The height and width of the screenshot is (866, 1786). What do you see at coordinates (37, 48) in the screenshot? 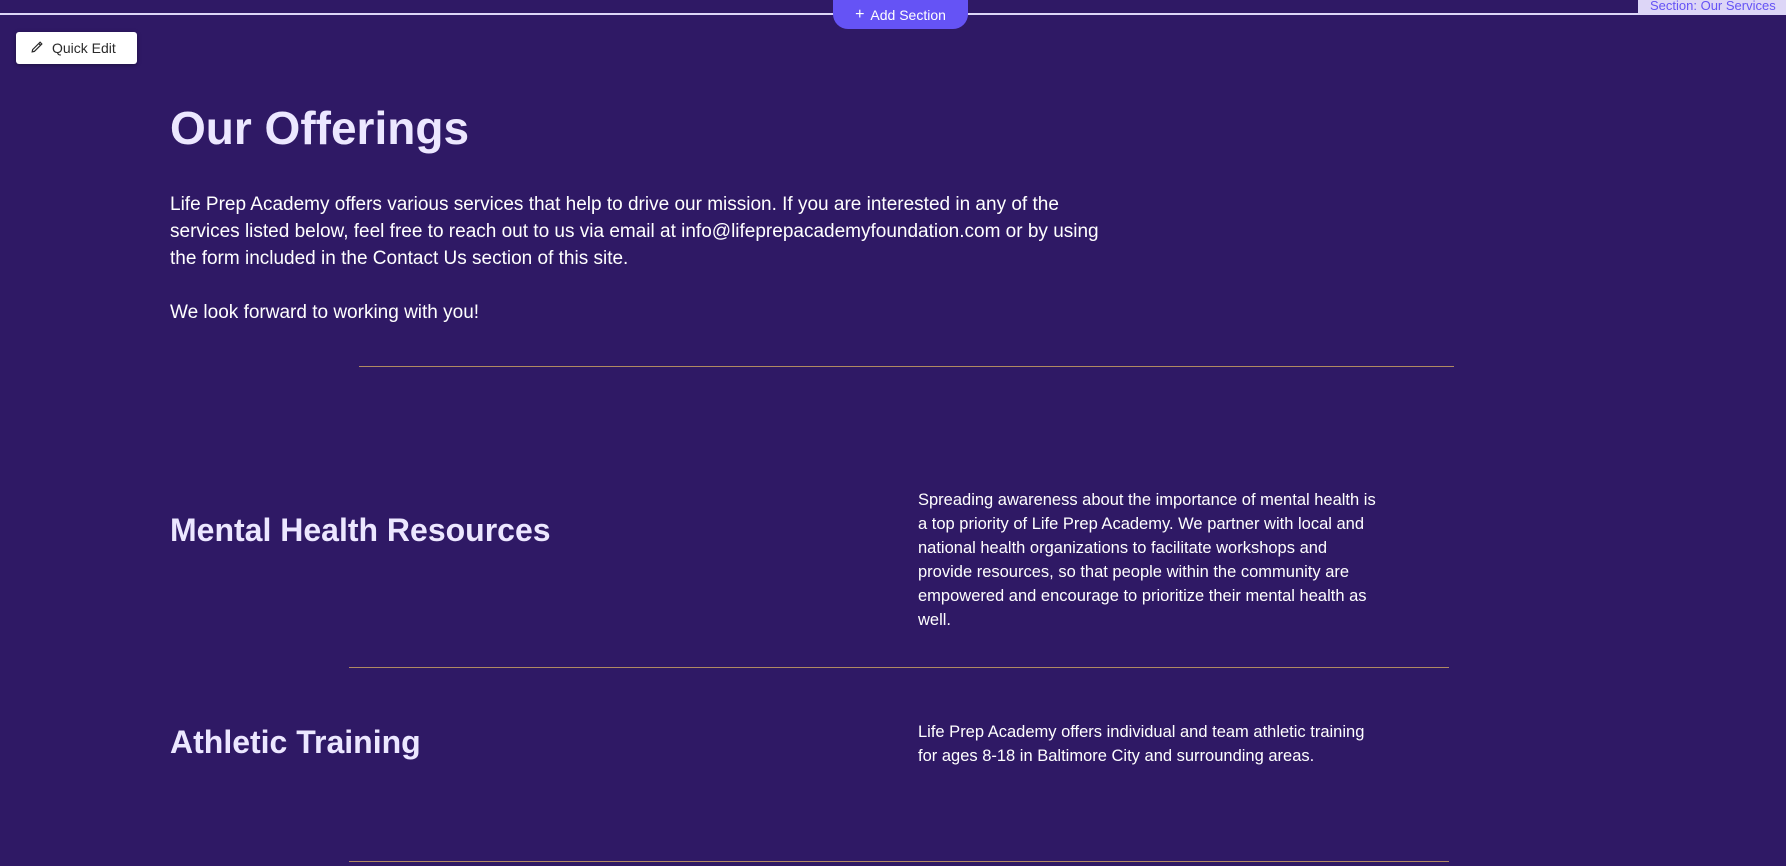
I see `pencil-icon` at bounding box center [37, 48].